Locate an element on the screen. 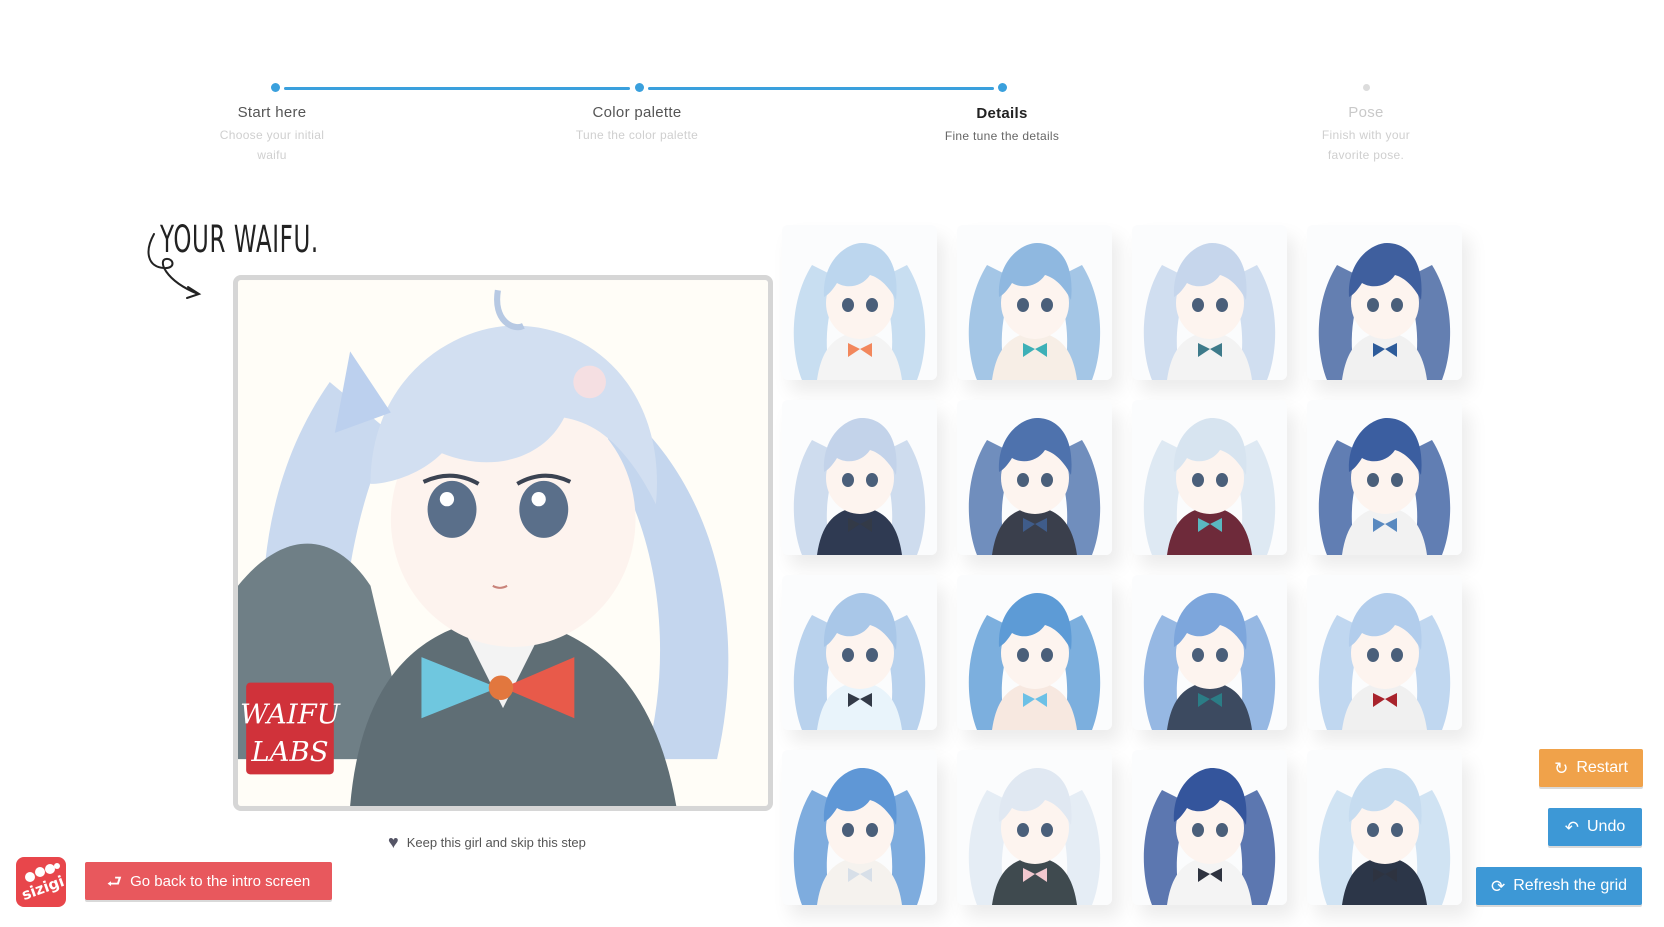 The image size is (1664, 927). keep-girl-skip-link: ♥ Keep this girl and skip this step is located at coordinates (487, 842).